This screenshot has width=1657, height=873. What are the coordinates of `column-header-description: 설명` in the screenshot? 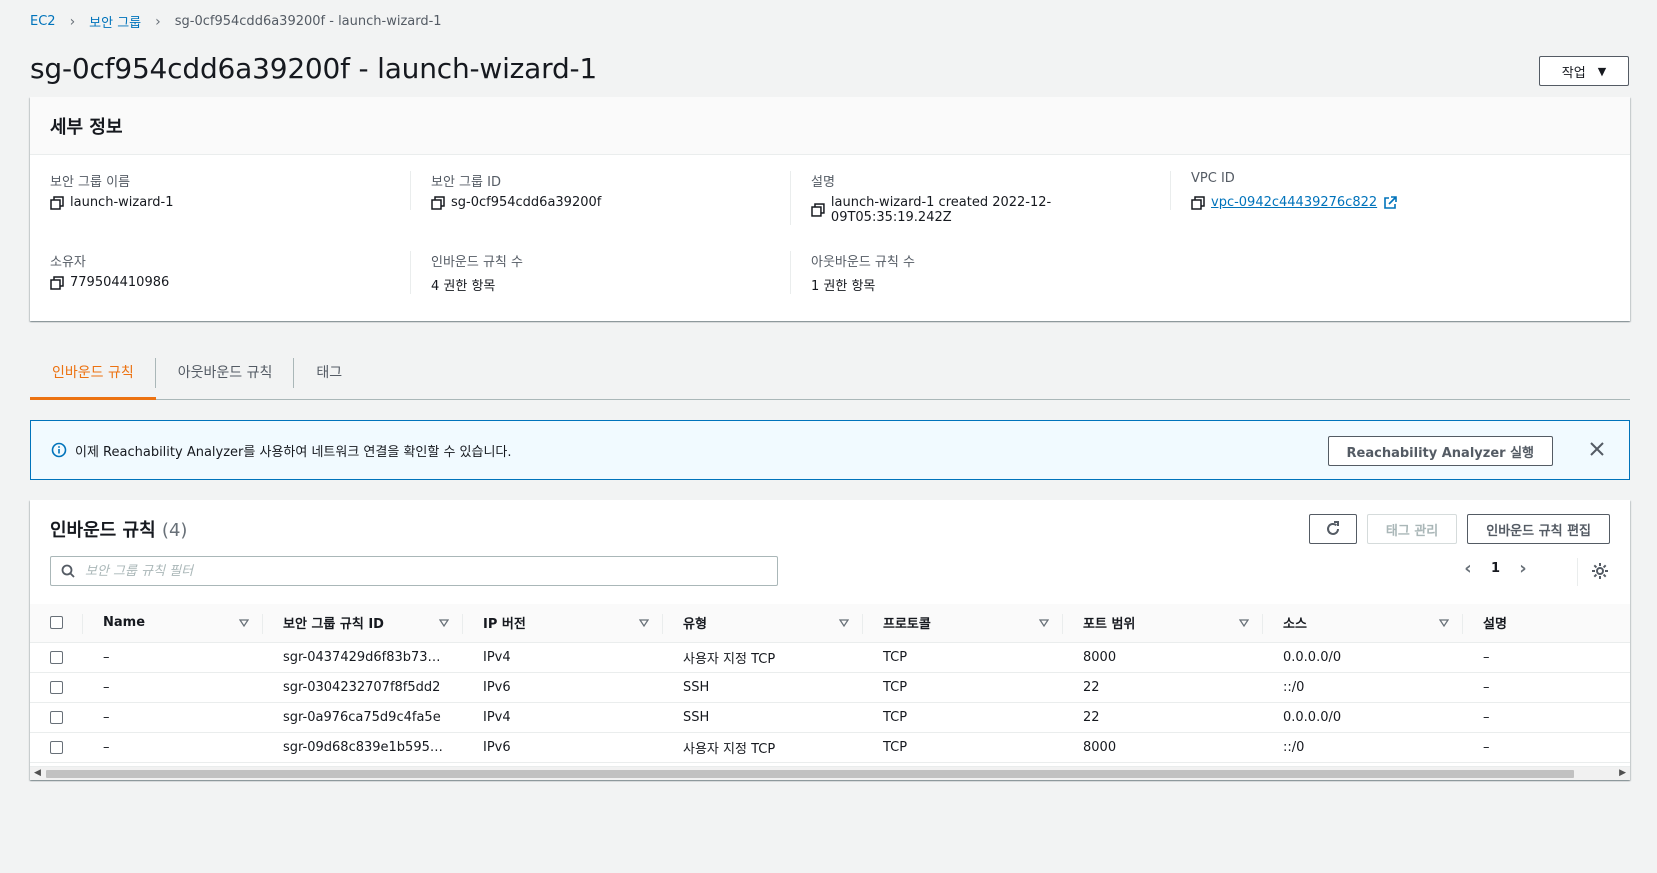 It's located at (1546, 623).